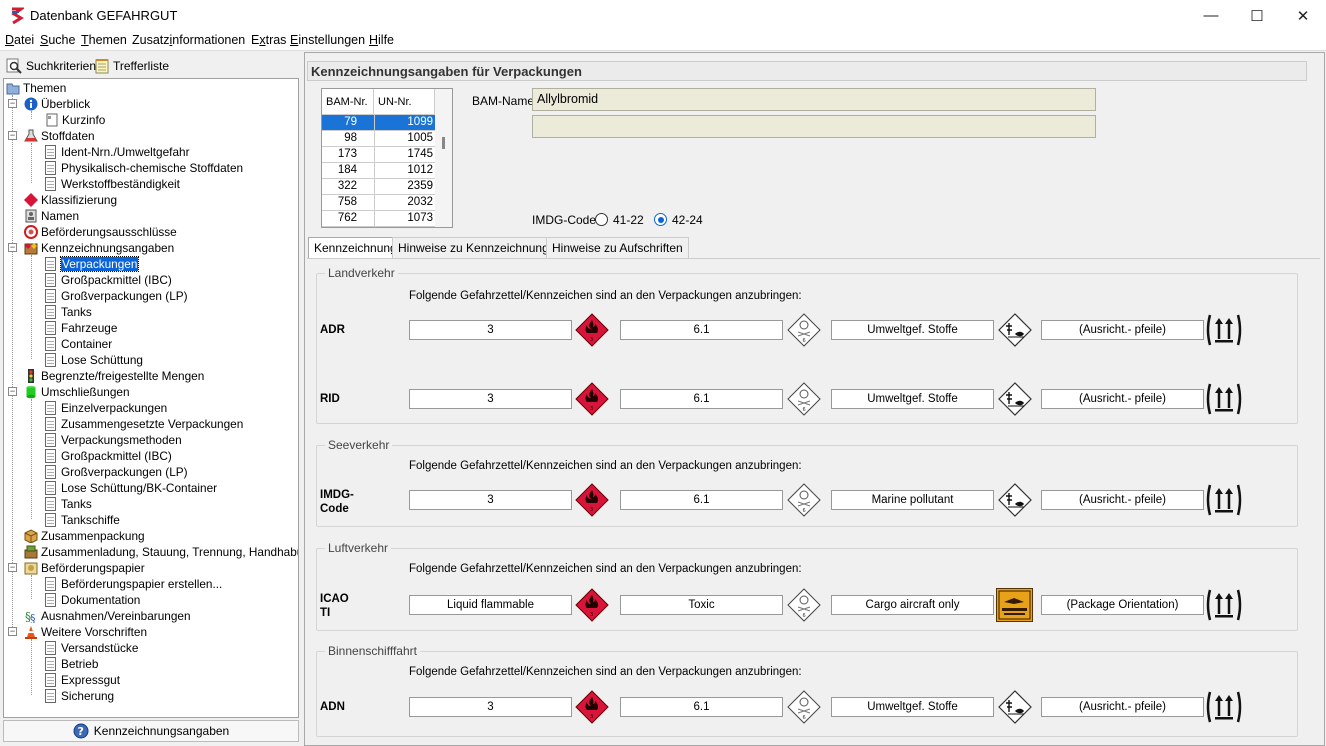 This screenshot has width=1326, height=746. I want to click on tree-item-befausschluesse: Beförderungsausschlüsse, so click(100, 232).